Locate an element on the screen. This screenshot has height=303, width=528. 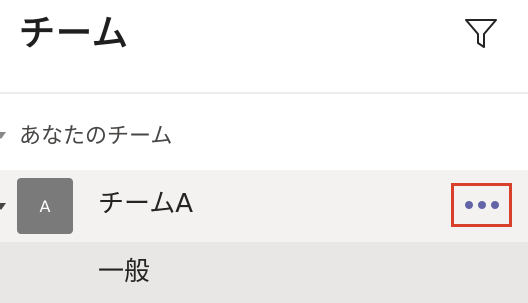
header-divider is located at coordinates (264, 93).